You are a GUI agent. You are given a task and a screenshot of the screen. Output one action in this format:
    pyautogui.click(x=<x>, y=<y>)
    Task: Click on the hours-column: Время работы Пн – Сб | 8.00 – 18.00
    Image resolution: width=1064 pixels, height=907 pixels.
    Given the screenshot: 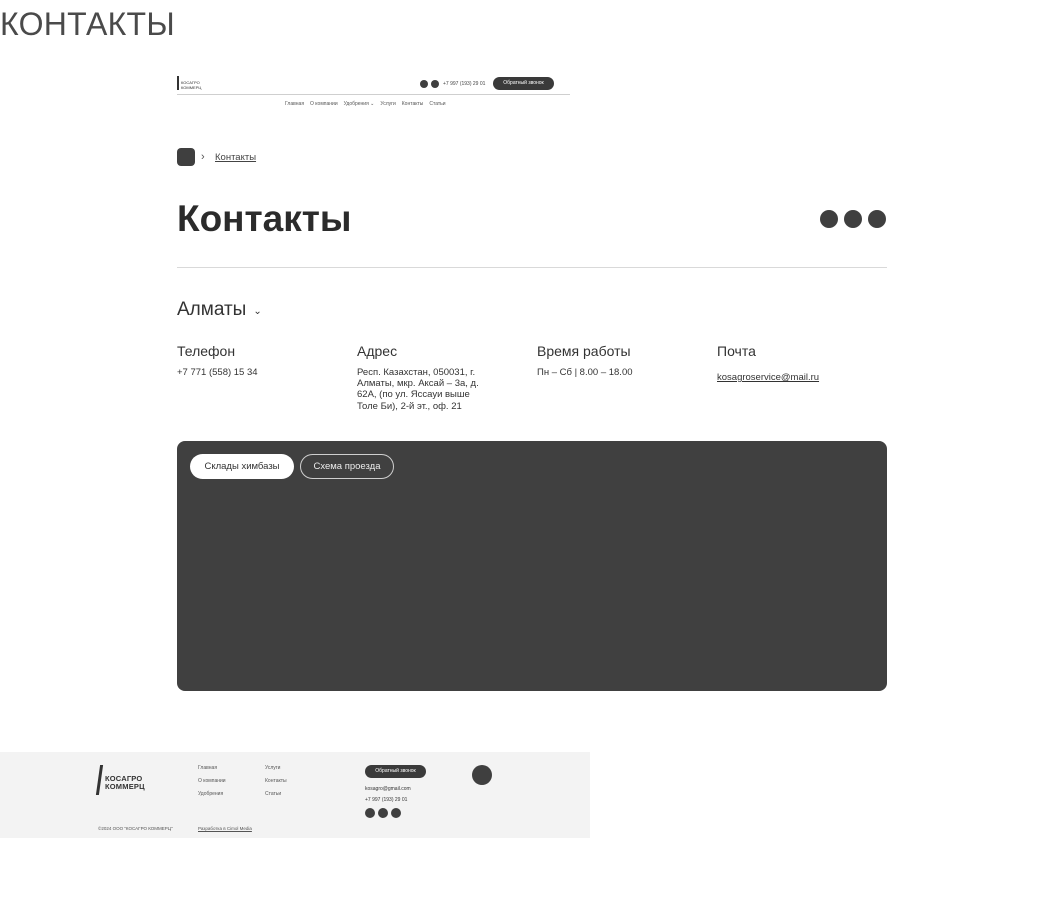 What is the action you would take?
    pyautogui.click(x=622, y=360)
    